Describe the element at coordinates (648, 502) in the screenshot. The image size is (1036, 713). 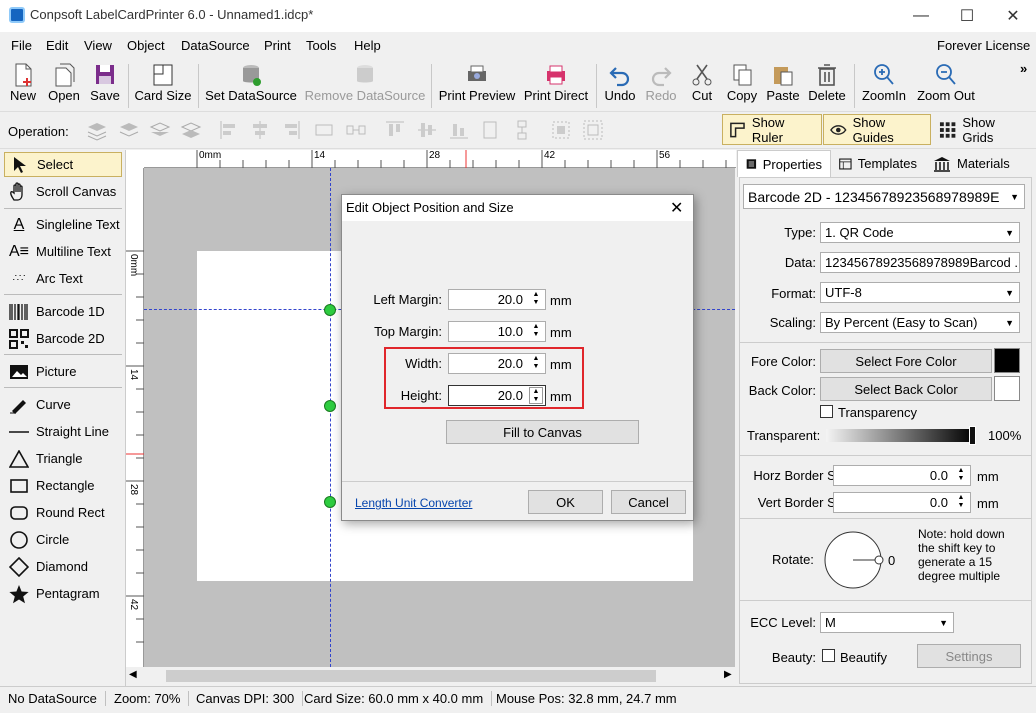
I see `cancel-button: Cancel` at that location.